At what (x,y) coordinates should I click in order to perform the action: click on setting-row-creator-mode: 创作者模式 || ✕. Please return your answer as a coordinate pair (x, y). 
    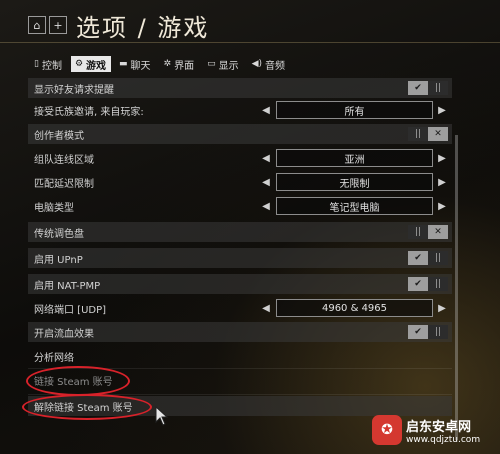
    Looking at the image, I should click on (240, 134).